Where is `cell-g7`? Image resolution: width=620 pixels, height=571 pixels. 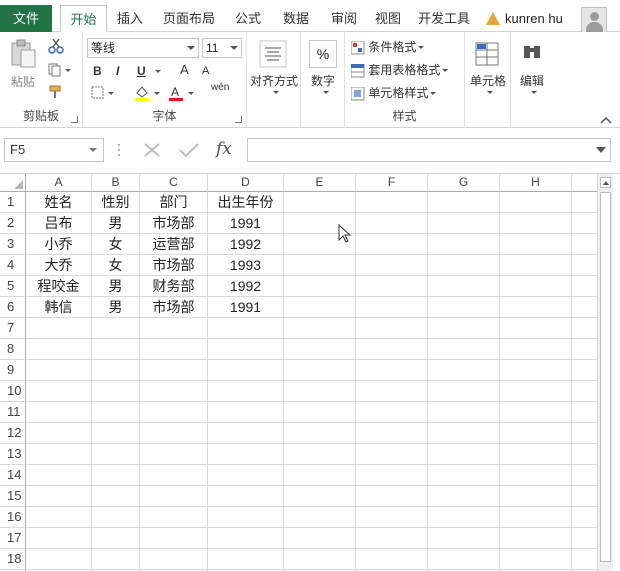
cell-g7 is located at coordinates (464, 328).